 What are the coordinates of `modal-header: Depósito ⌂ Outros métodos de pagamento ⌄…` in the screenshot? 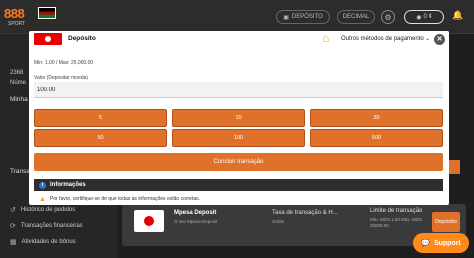 It's located at (239, 39).